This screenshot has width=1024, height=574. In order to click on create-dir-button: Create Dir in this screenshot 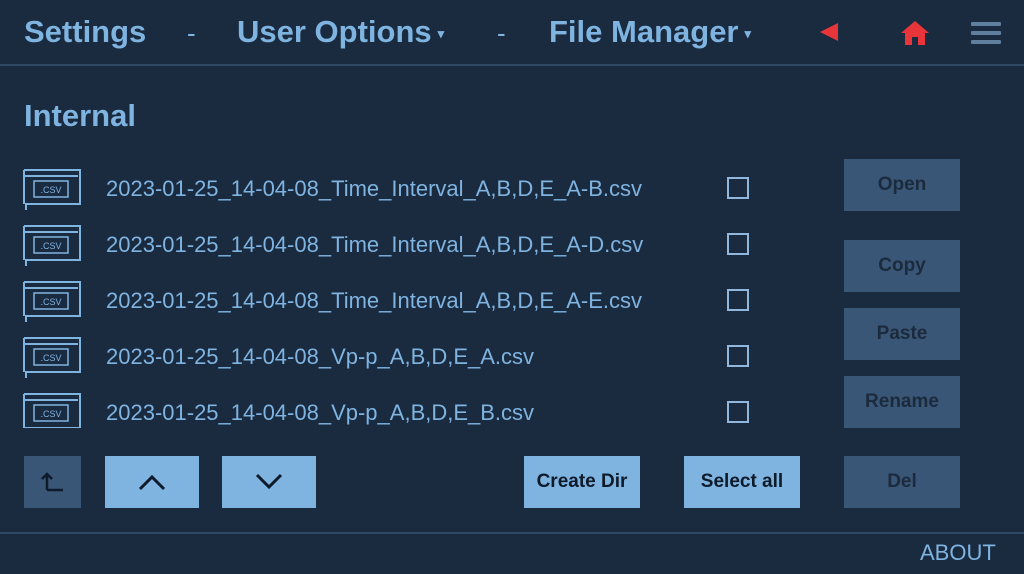, I will do `click(582, 482)`.